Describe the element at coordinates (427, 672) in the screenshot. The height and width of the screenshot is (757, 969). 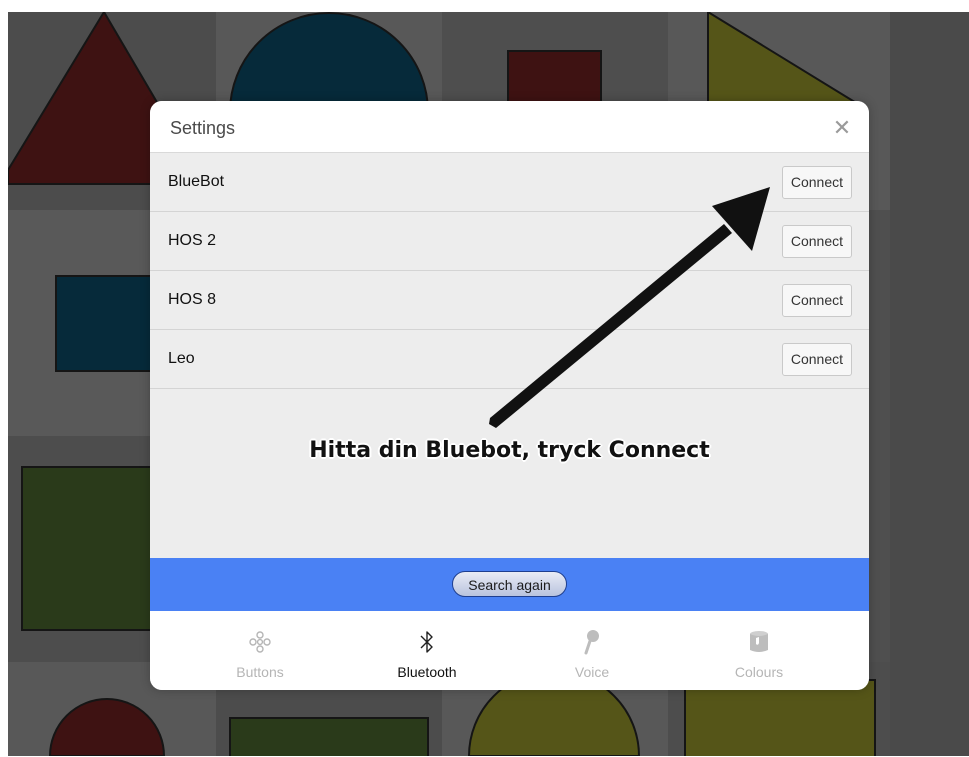
I see `tab-label: Bluetooth` at that location.